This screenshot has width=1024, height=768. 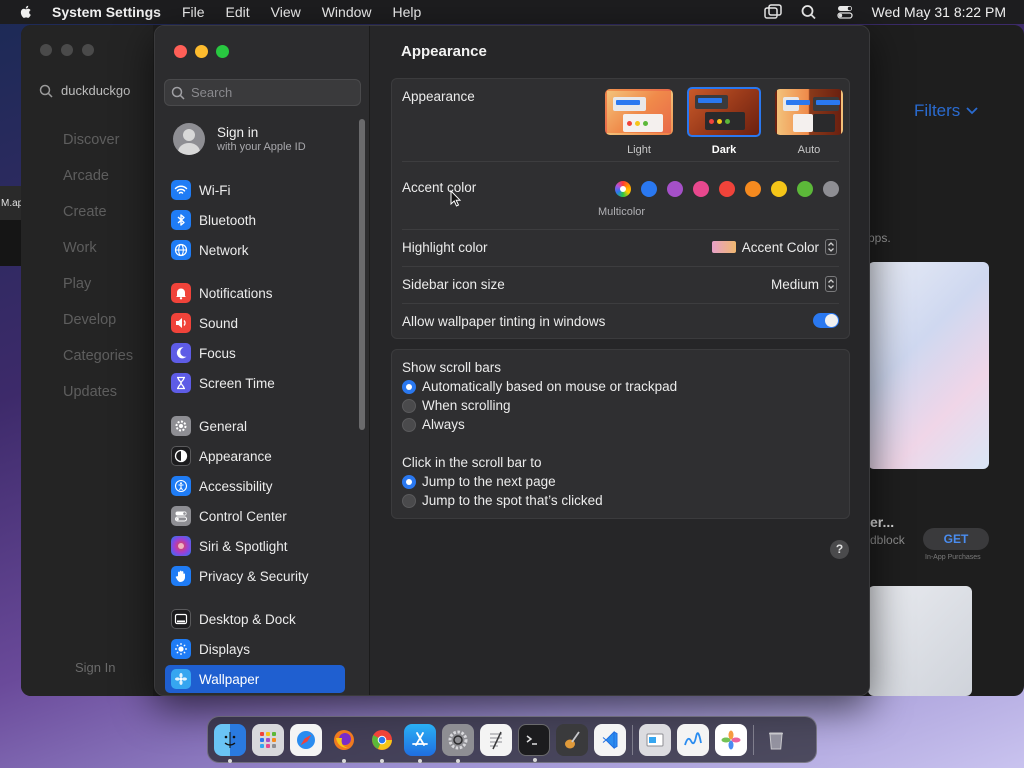 I want to click on background-nav-work: Work, so click(x=98, y=258).